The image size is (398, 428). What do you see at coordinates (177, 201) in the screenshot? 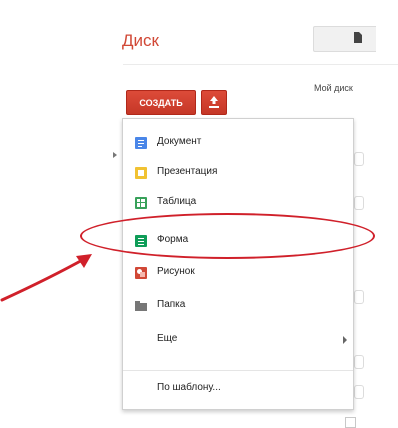
I see `menu-item-label: Таблица` at bounding box center [177, 201].